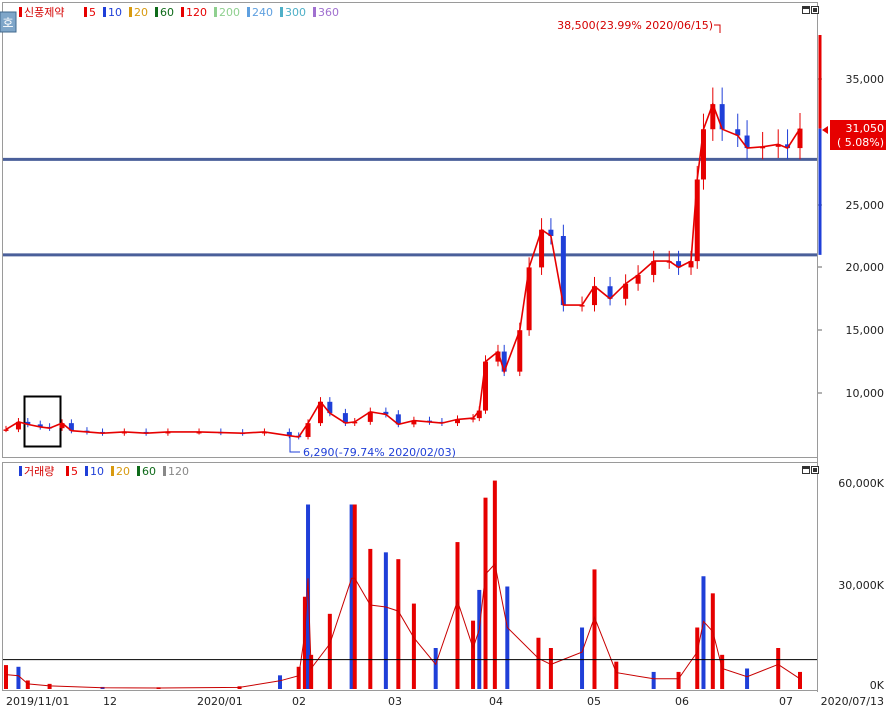 This screenshot has width=887, height=708. What do you see at coordinates (865, 205) in the screenshot?
I see `y-tick-25000: 25,000` at bounding box center [865, 205].